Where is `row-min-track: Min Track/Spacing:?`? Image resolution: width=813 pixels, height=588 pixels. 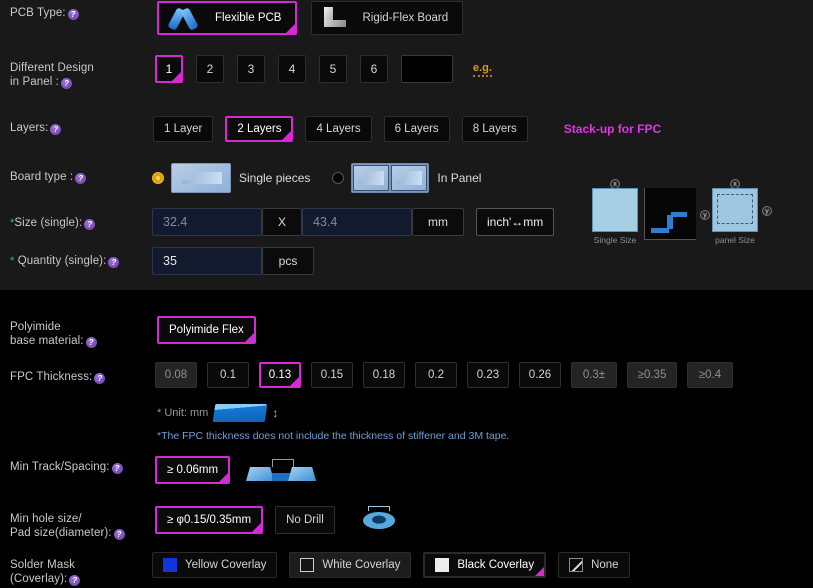 row-min-track: Min Track/Spacing:? is located at coordinates (66, 467).